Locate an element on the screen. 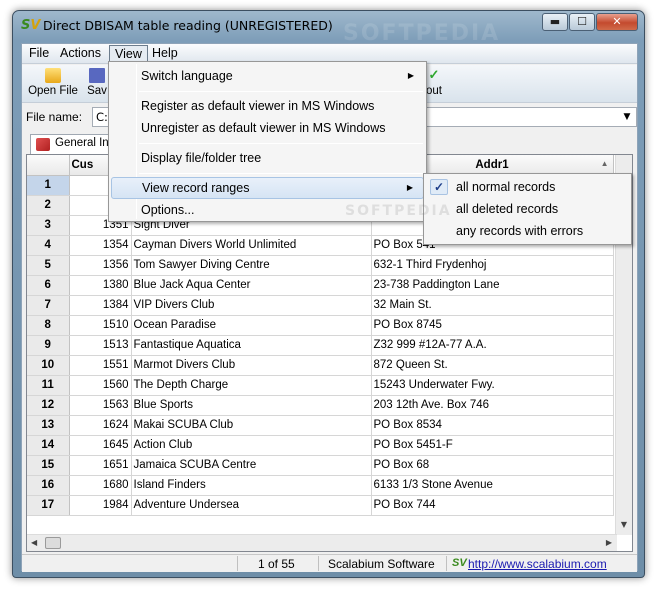  company-cell: Blue Jack Aqua Center is located at coordinates (251, 285).